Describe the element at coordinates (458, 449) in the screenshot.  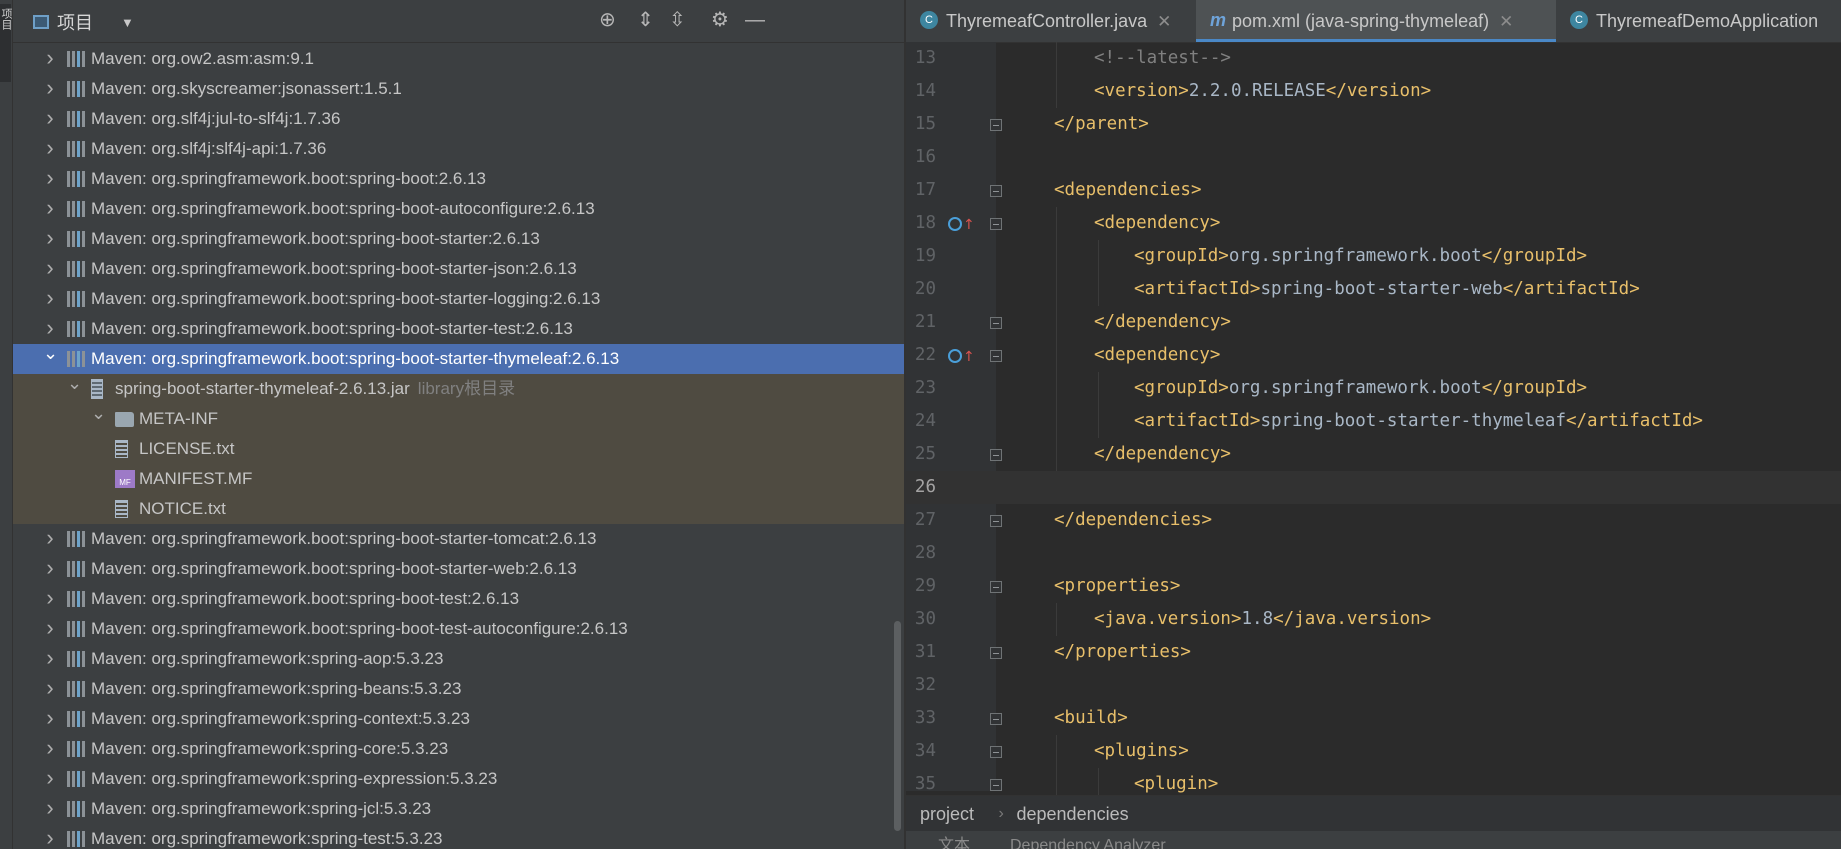
I see `tree-row: LICENSE.txt` at that location.